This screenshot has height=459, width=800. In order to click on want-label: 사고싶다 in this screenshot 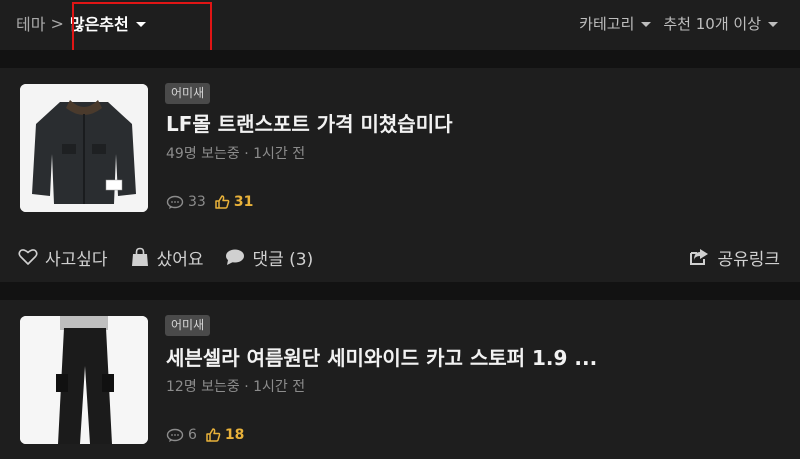, I will do `click(76, 259)`.